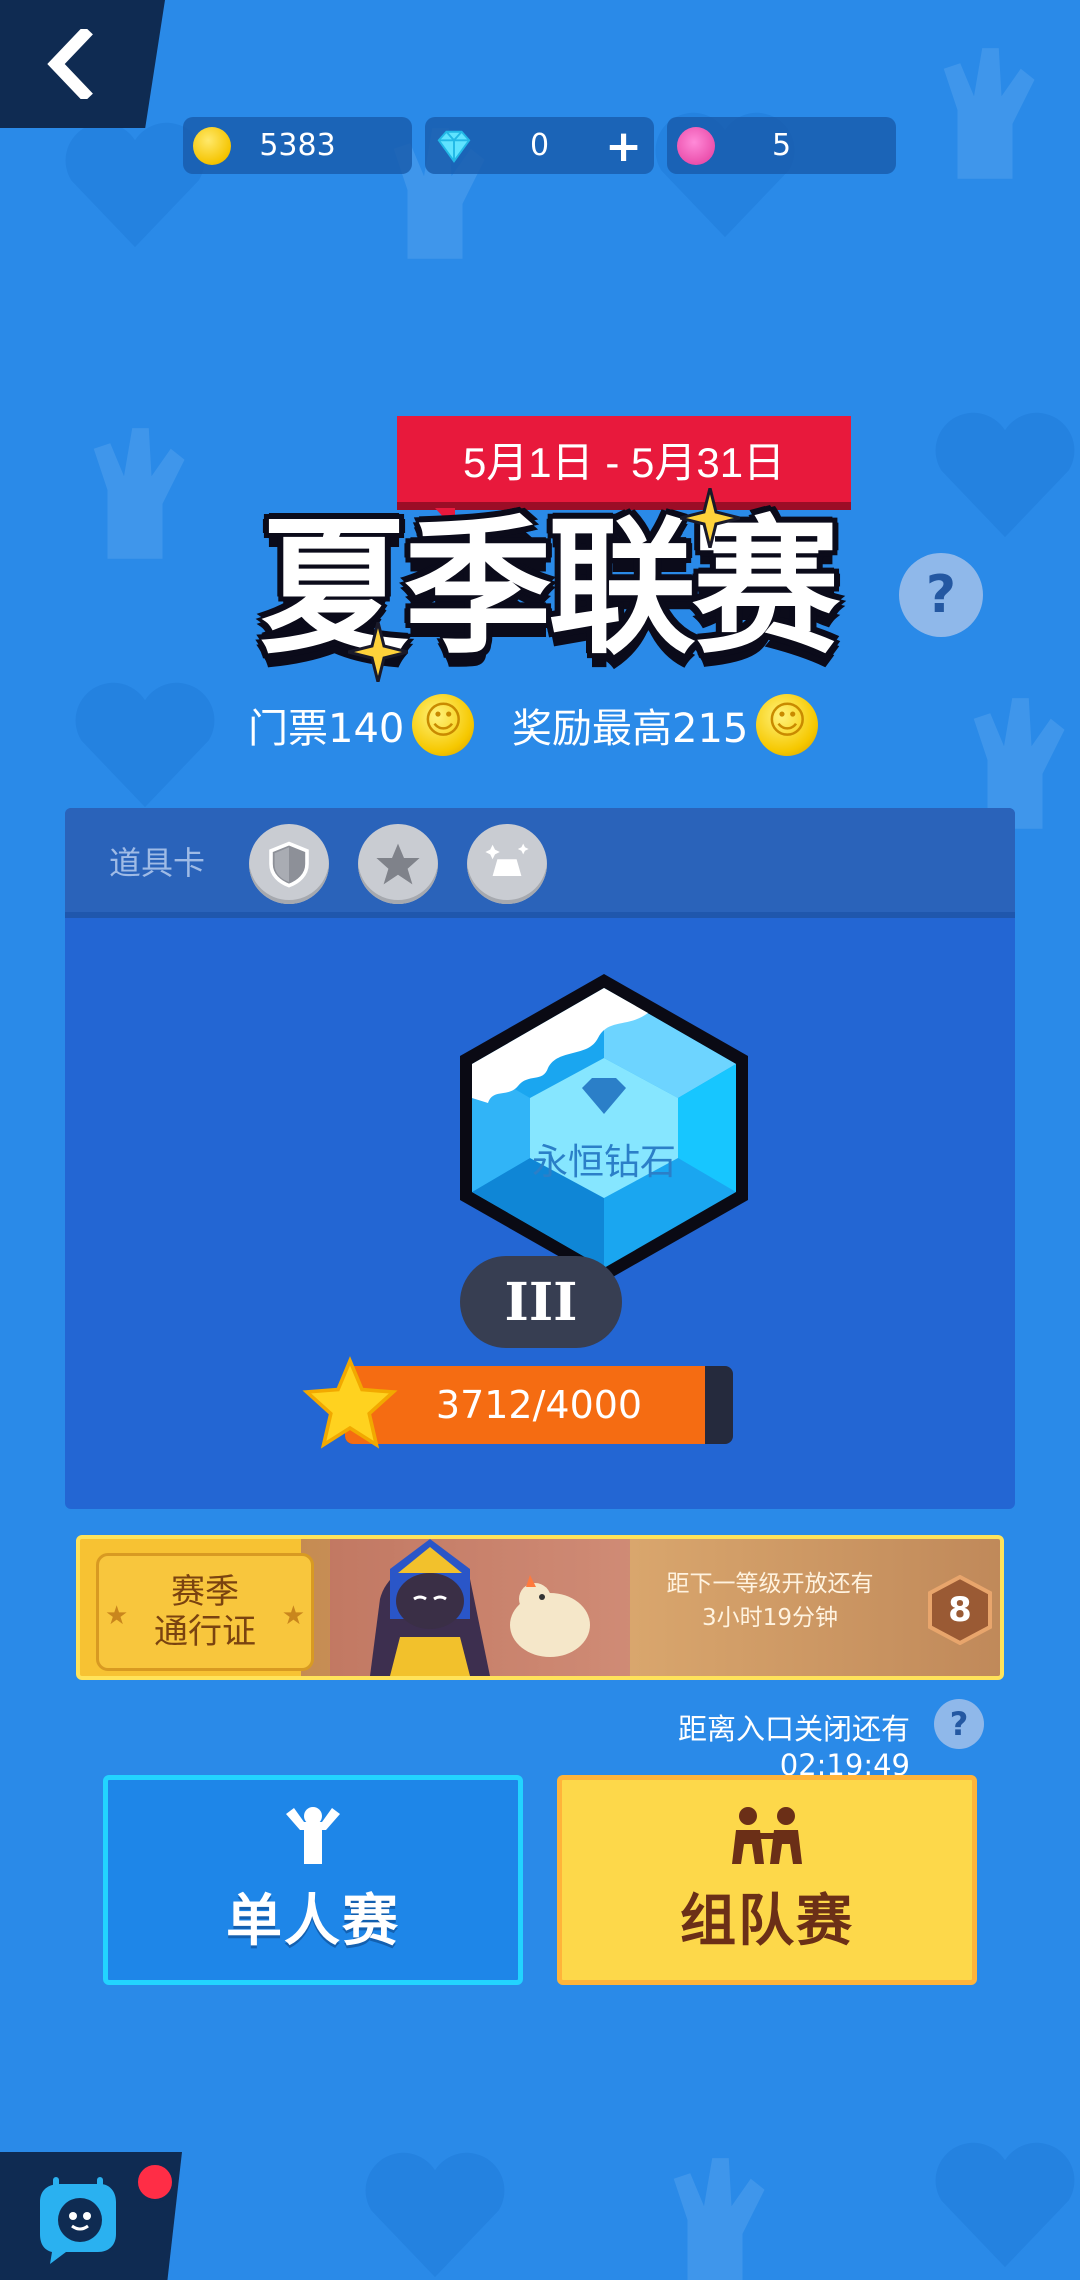 Image resolution: width=1080 pixels, height=2280 pixels. I want to click on diamond-rank-badge, so click(604, 1128).